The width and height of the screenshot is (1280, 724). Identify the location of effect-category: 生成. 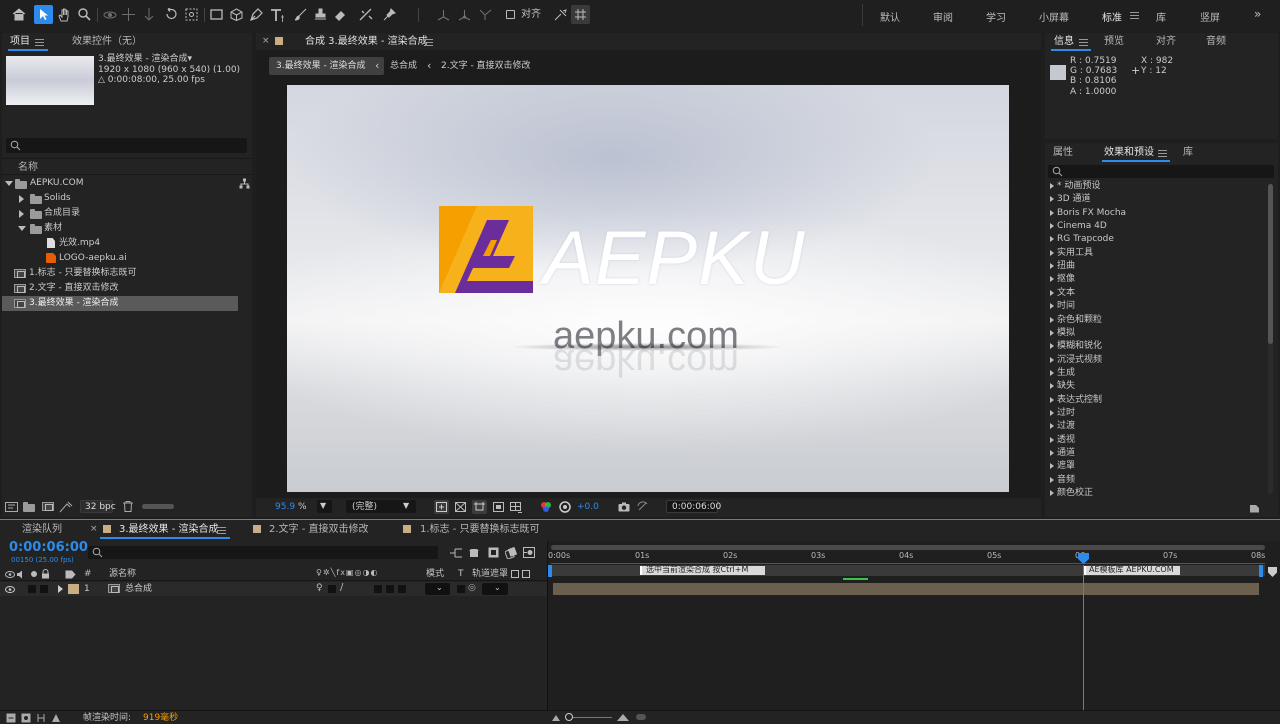
(1157, 374).